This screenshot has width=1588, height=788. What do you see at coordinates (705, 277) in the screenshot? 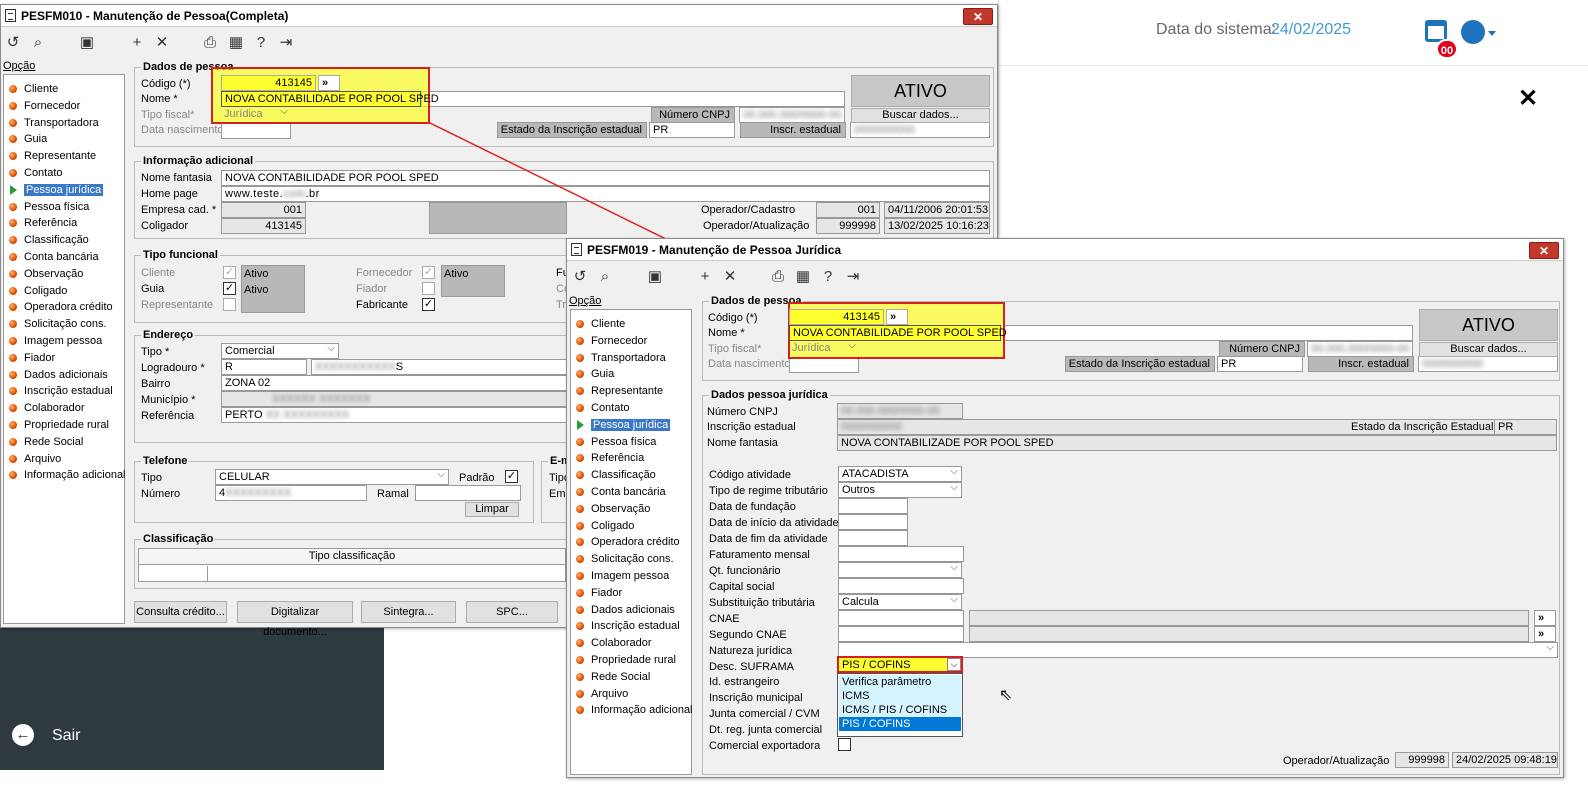
I see `add-icon: +` at bounding box center [705, 277].